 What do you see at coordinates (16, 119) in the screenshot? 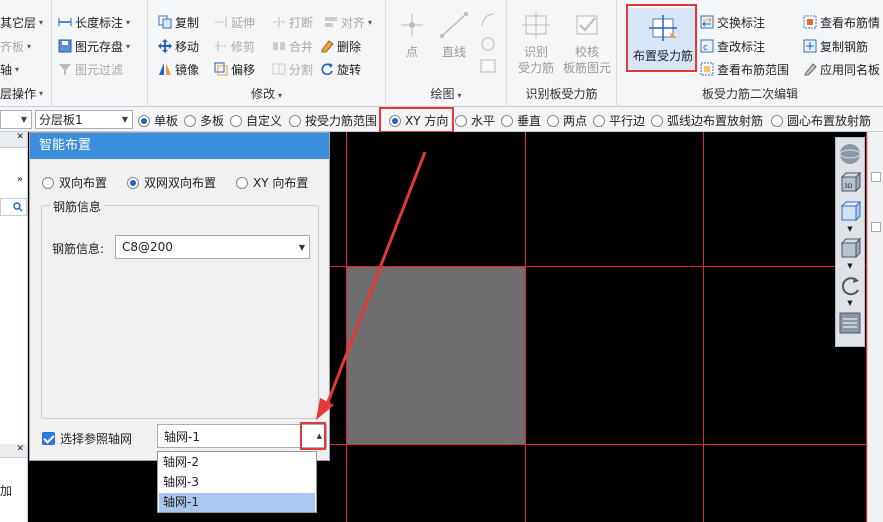
I see `floor-combo: ▼` at bounding box center [16, 119].